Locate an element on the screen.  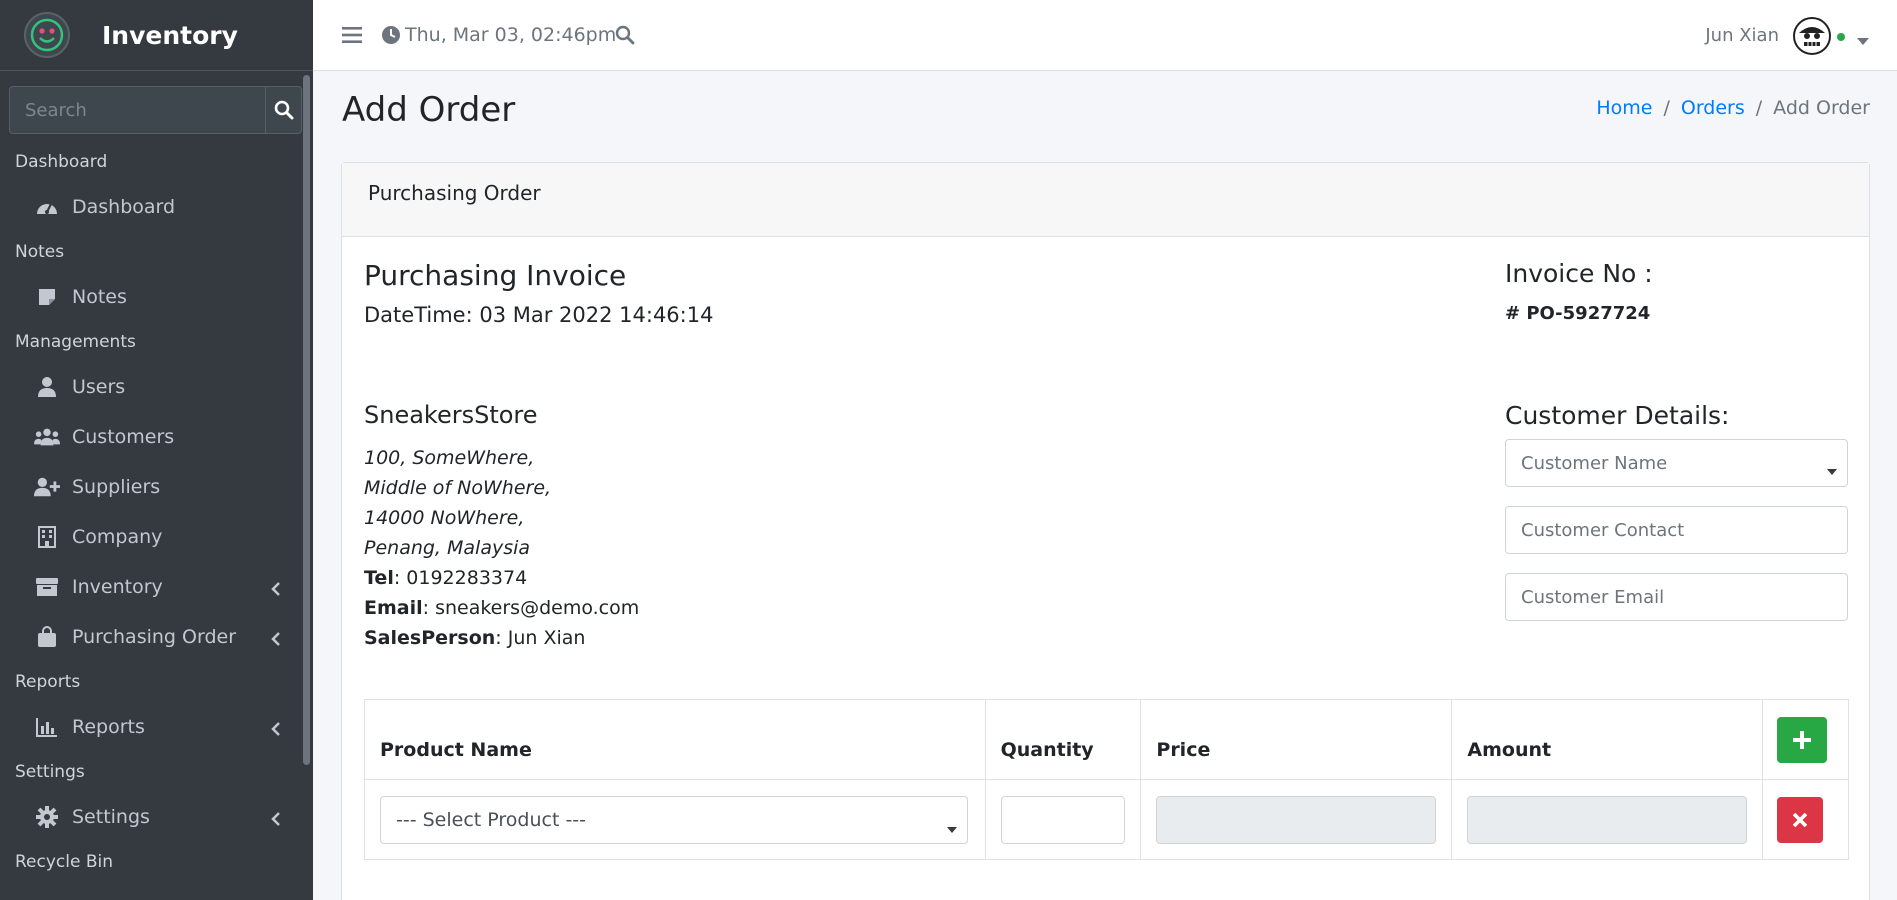
sidebar-item-label: Inventory is located at coordinates (117, 587).